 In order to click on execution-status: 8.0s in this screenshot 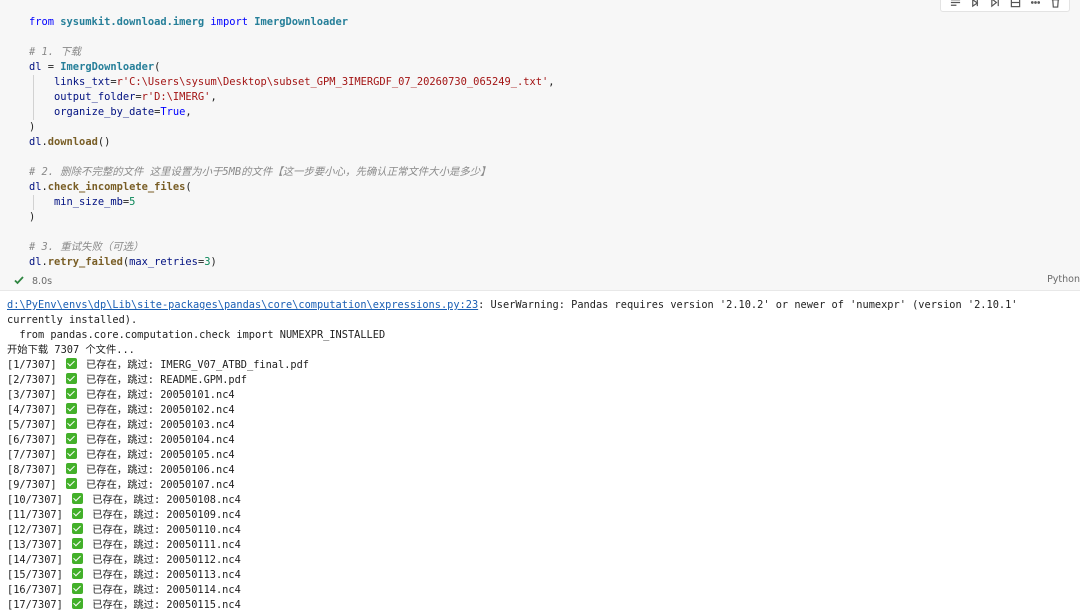, I will do `click(33, 281)`.